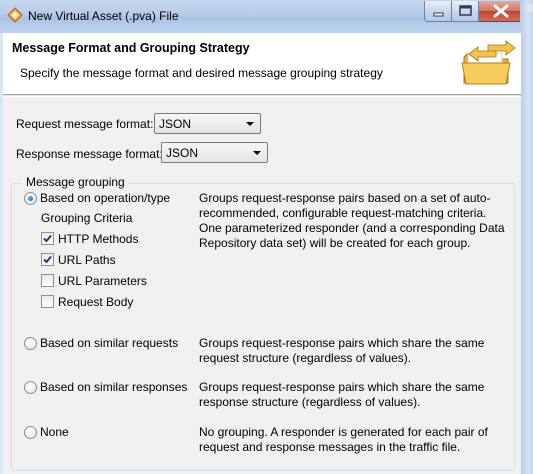 Image resolution: width=533 pixels, height=474 pixels. I want to click on close-button, so click(501, 11).